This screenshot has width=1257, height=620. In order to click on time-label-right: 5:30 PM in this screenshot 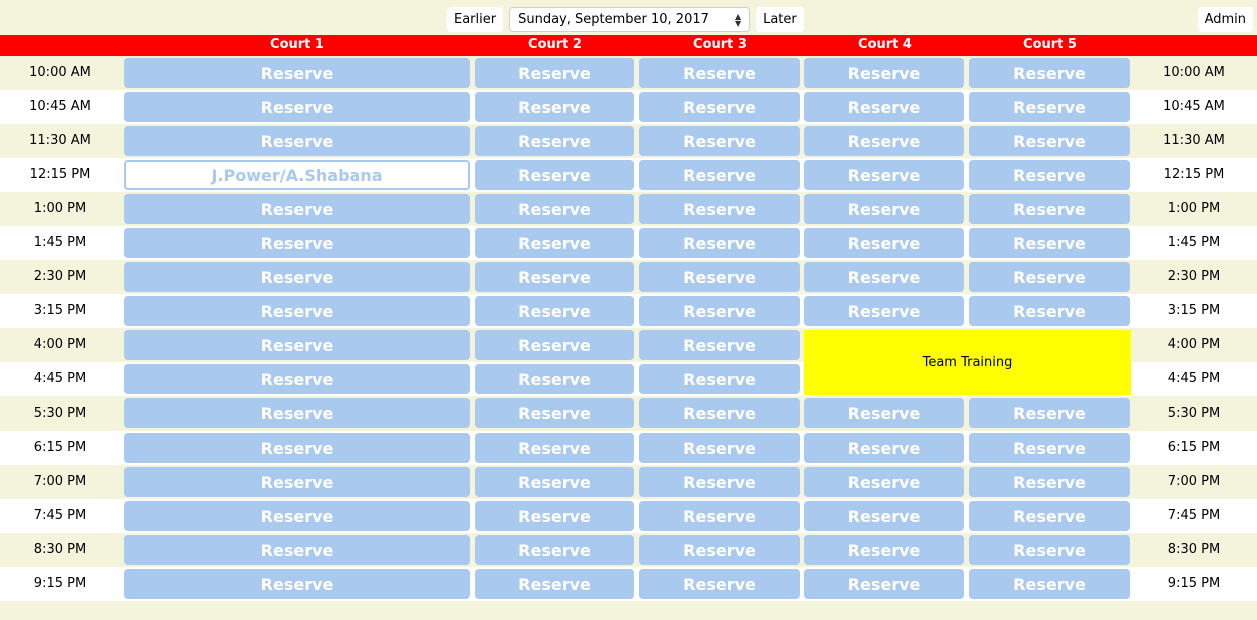, I will do `click(1194, 413)`.